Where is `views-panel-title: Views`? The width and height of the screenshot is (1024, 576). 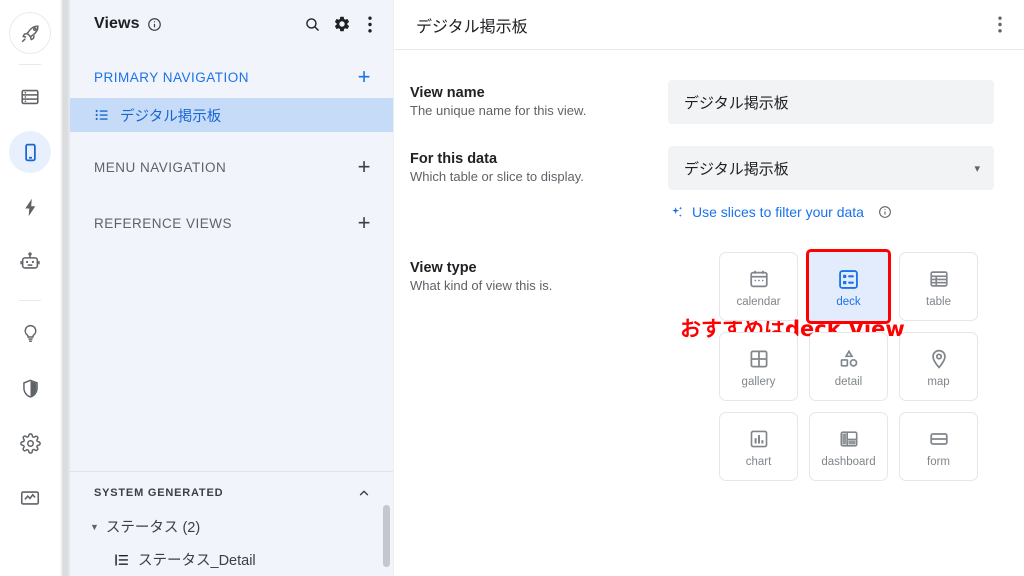 views-panel-title: Views is located at coordinates (117, 23).